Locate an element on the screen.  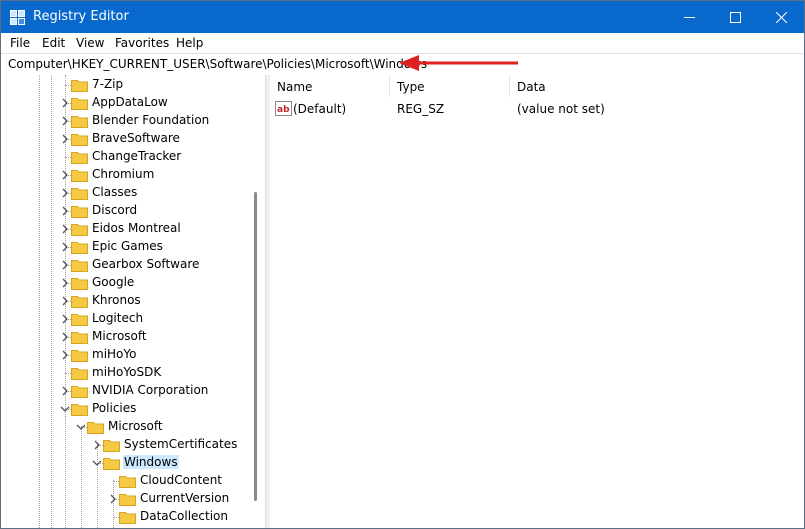
title-bar: Registry Editor is located at coordinates (402, 17).